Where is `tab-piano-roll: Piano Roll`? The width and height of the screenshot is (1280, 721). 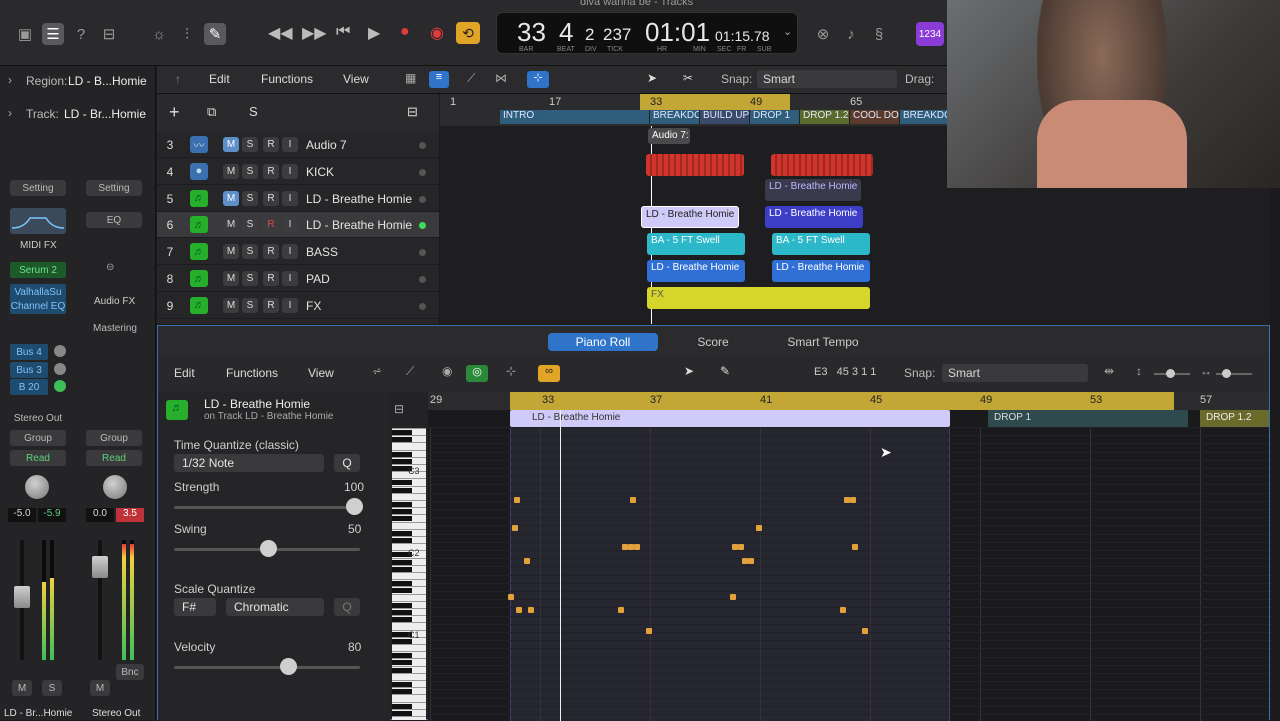
tab-piano-roll: Piano Roll is located at coordinates (603, 342).